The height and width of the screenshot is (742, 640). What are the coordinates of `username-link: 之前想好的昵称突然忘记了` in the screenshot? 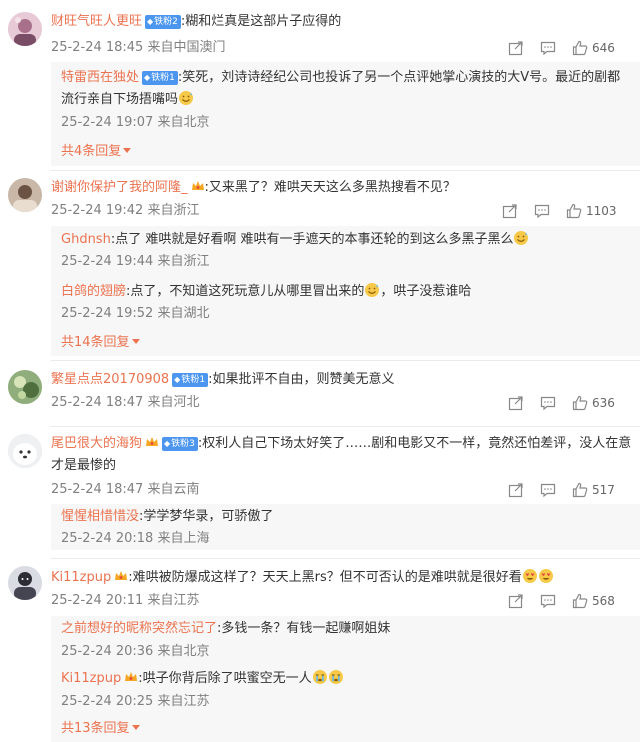 It's located at (139, 628).